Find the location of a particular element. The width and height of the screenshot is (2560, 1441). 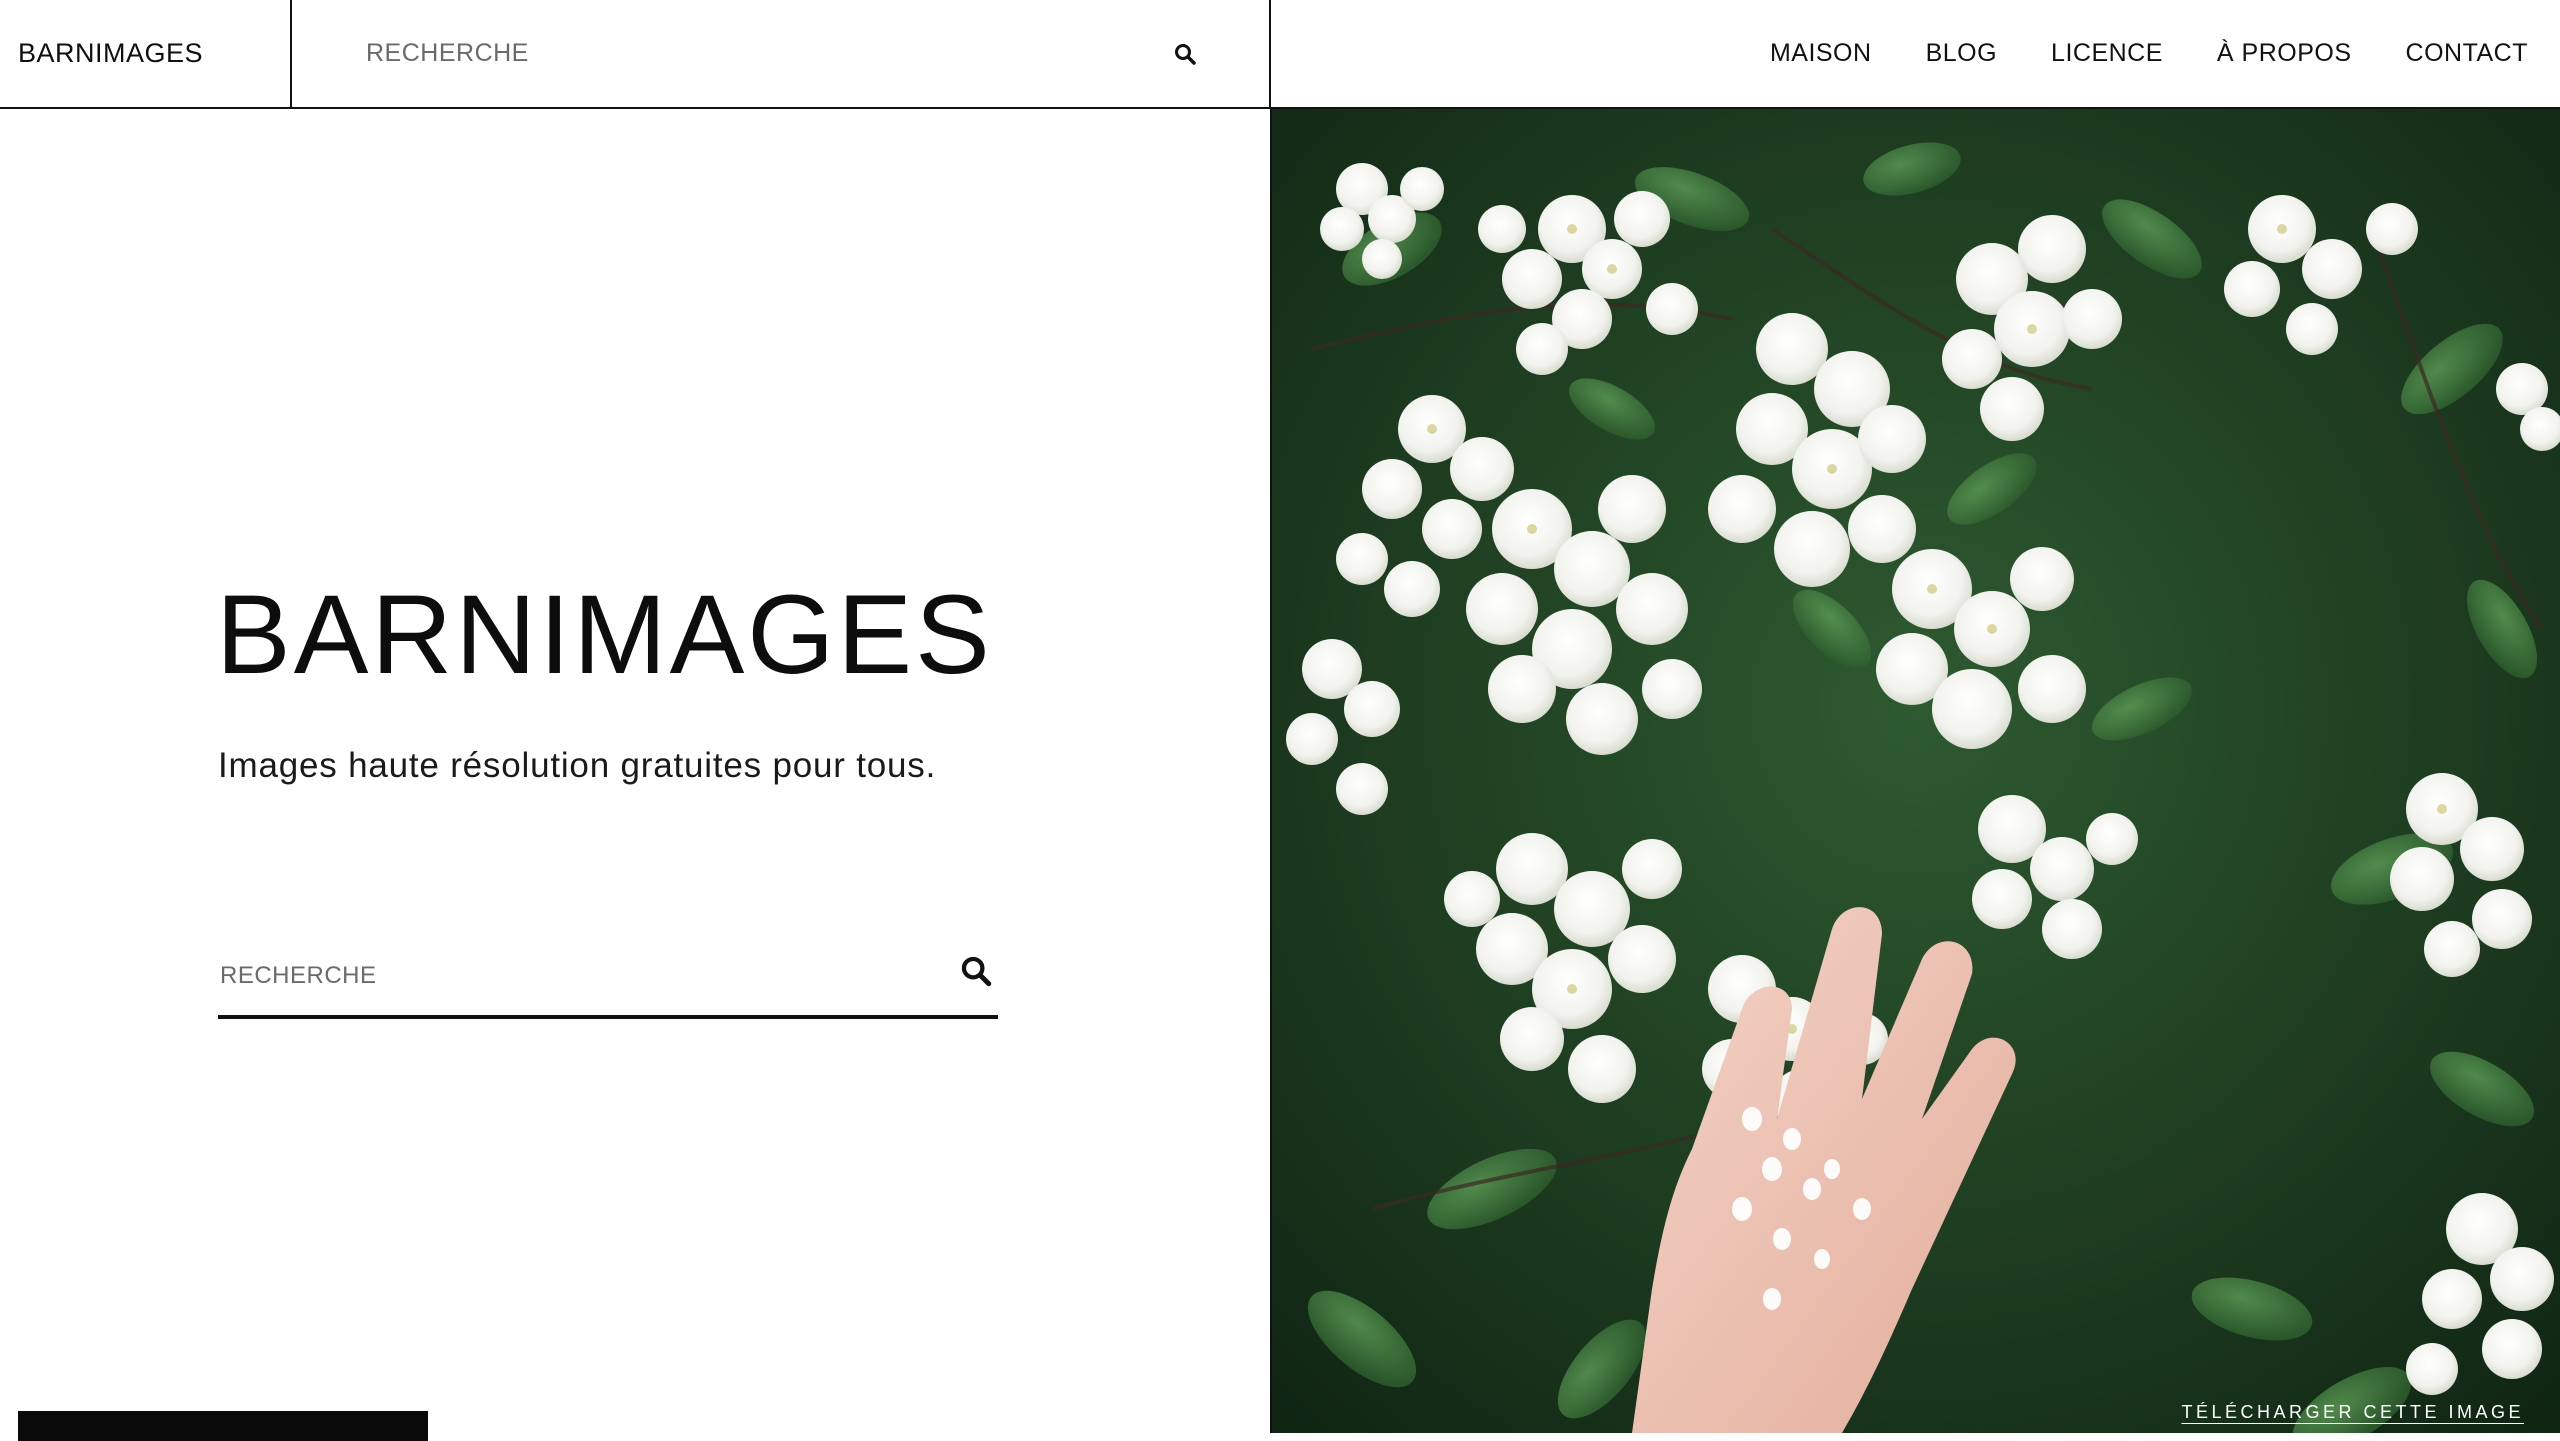

nav-item-licence: LICENCE is located at coordinates (2107, 53).